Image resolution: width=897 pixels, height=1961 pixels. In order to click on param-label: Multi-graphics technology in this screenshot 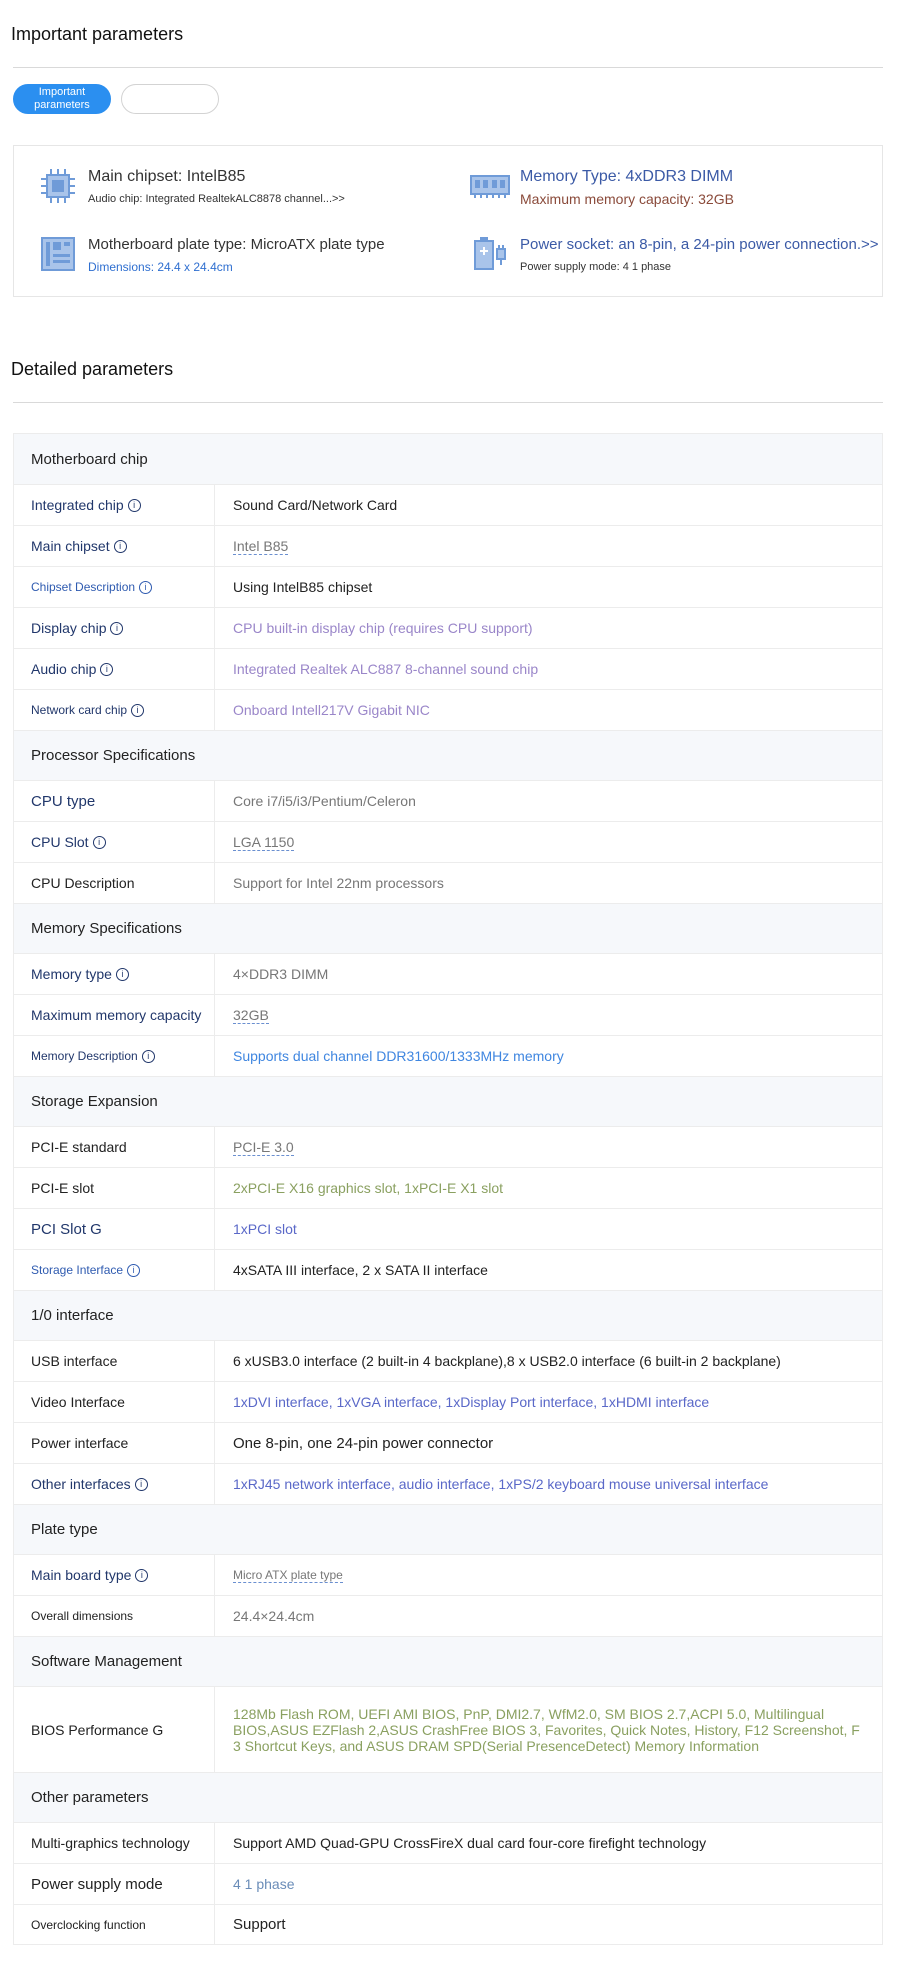, I will do `click(114, 1843)`.